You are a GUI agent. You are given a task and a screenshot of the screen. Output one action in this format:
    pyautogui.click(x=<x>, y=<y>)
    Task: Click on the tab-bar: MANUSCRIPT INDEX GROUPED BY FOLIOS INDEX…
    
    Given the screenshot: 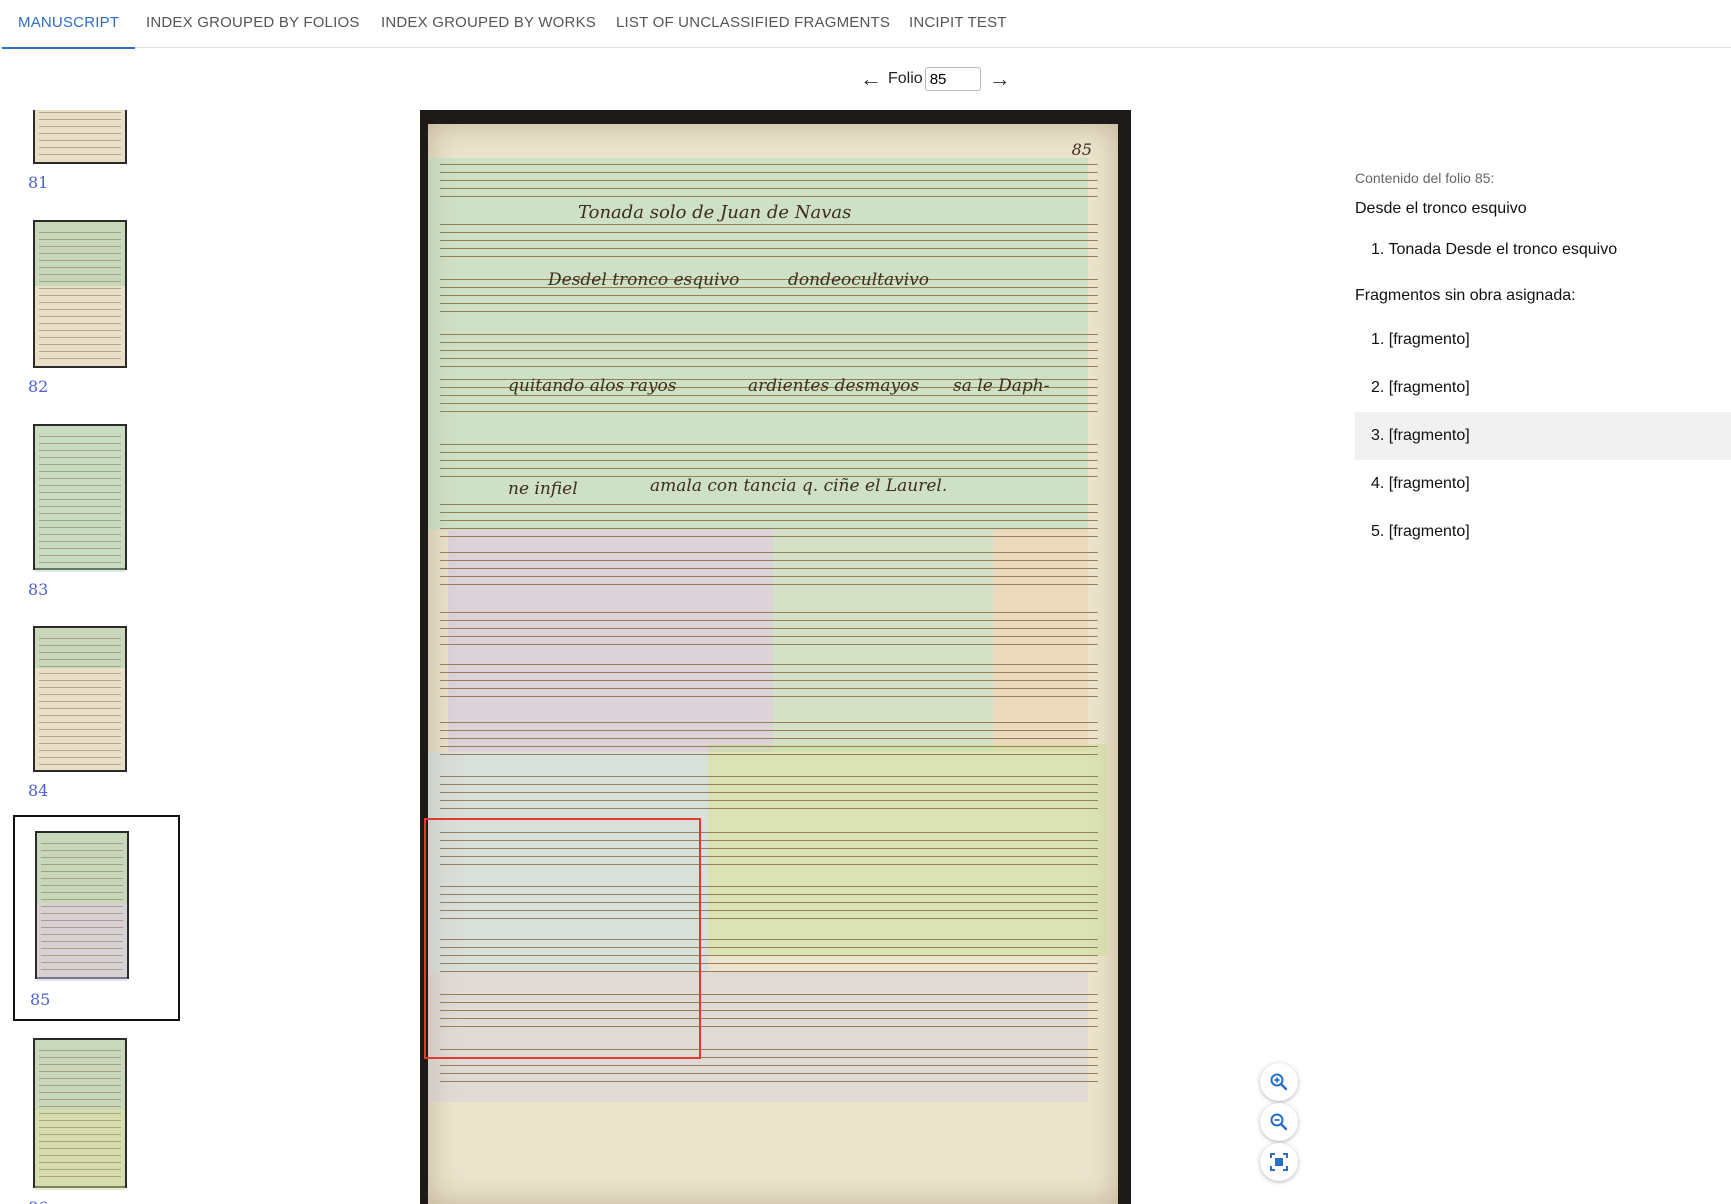 What is the action you would take?
    pyautogui.click(x=865, y=24)
    